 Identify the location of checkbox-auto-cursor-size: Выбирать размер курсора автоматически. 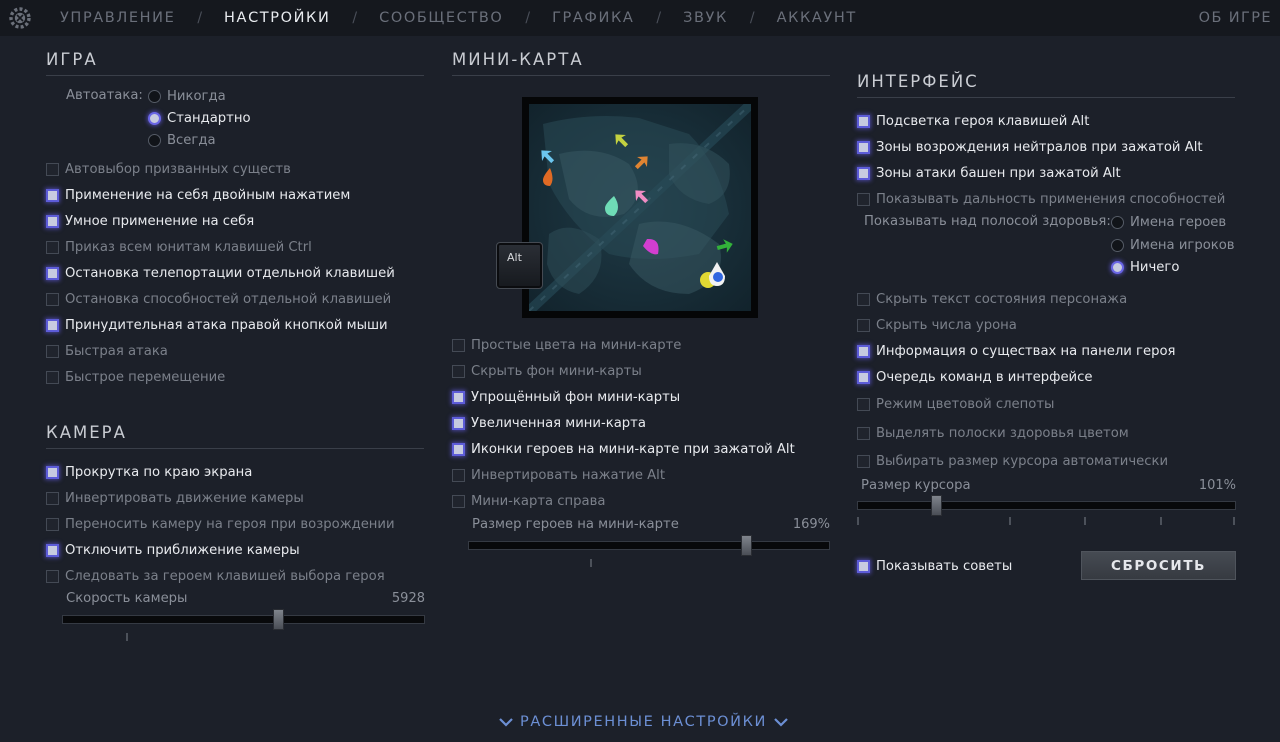
(1012, 461).